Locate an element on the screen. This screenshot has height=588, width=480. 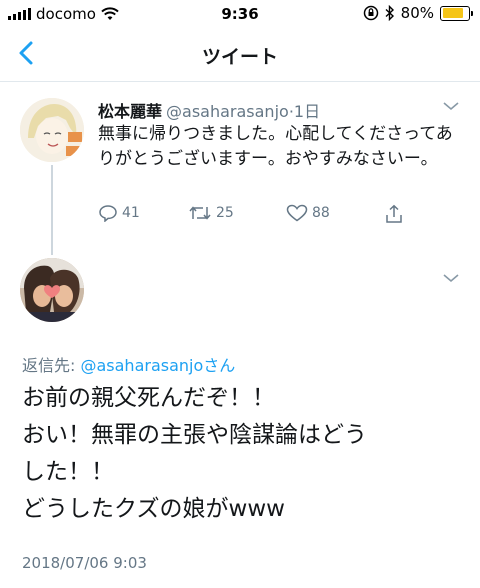
battery-percent: 80% is located at coordinates (417, 13).